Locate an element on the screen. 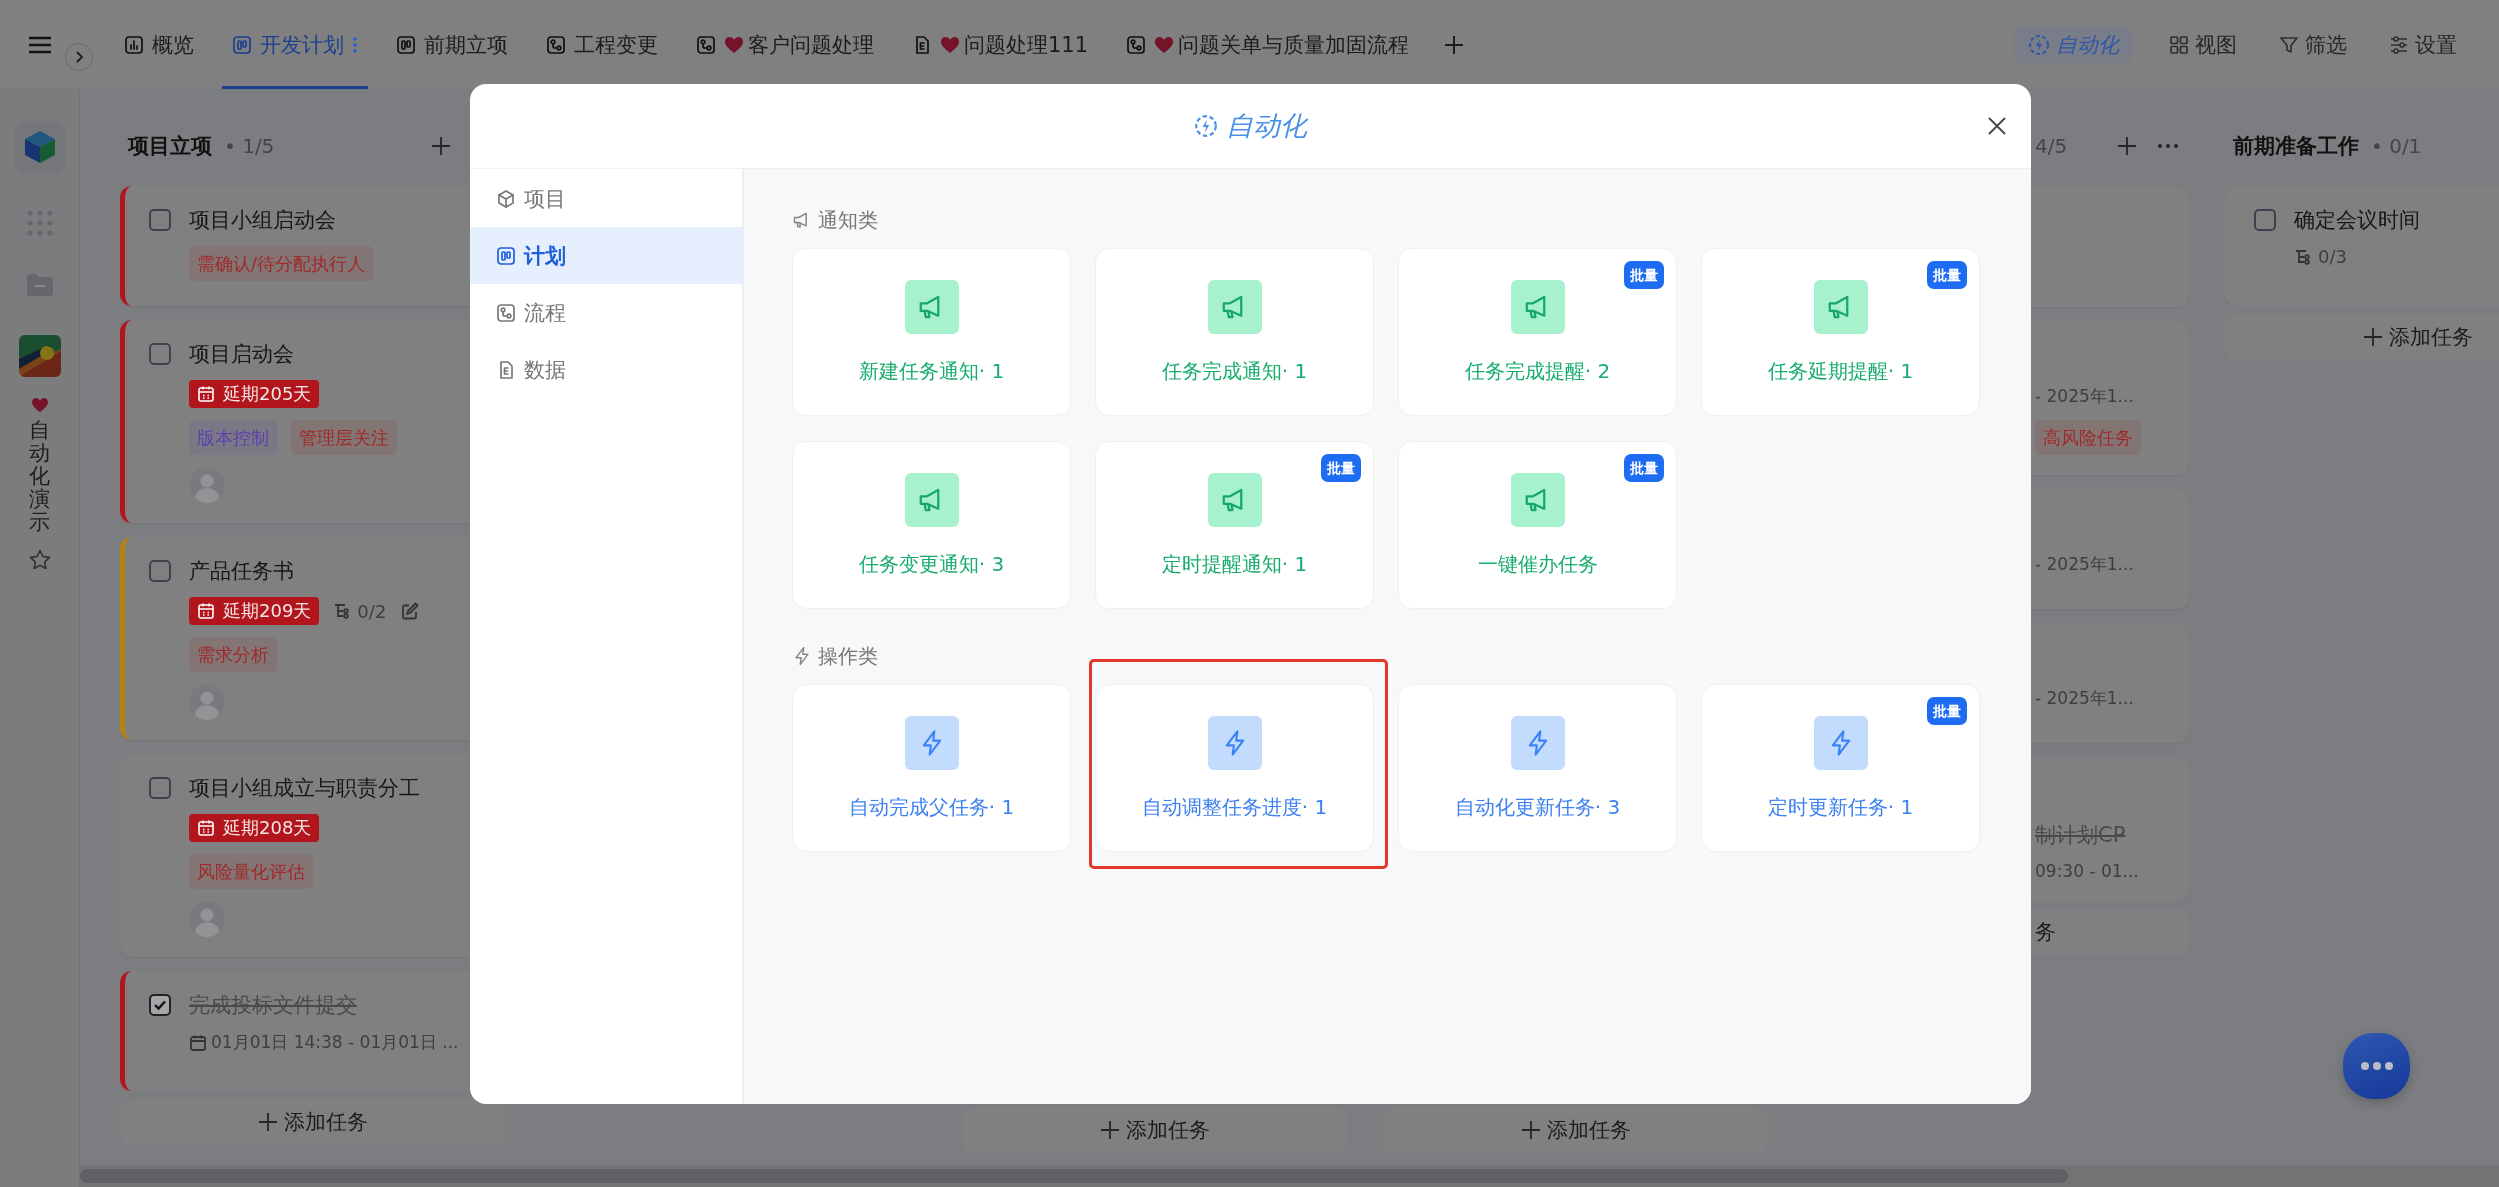 The width and height of the screenshot is (2499, 1187). menu-icon is located at coordinates (40, 44).